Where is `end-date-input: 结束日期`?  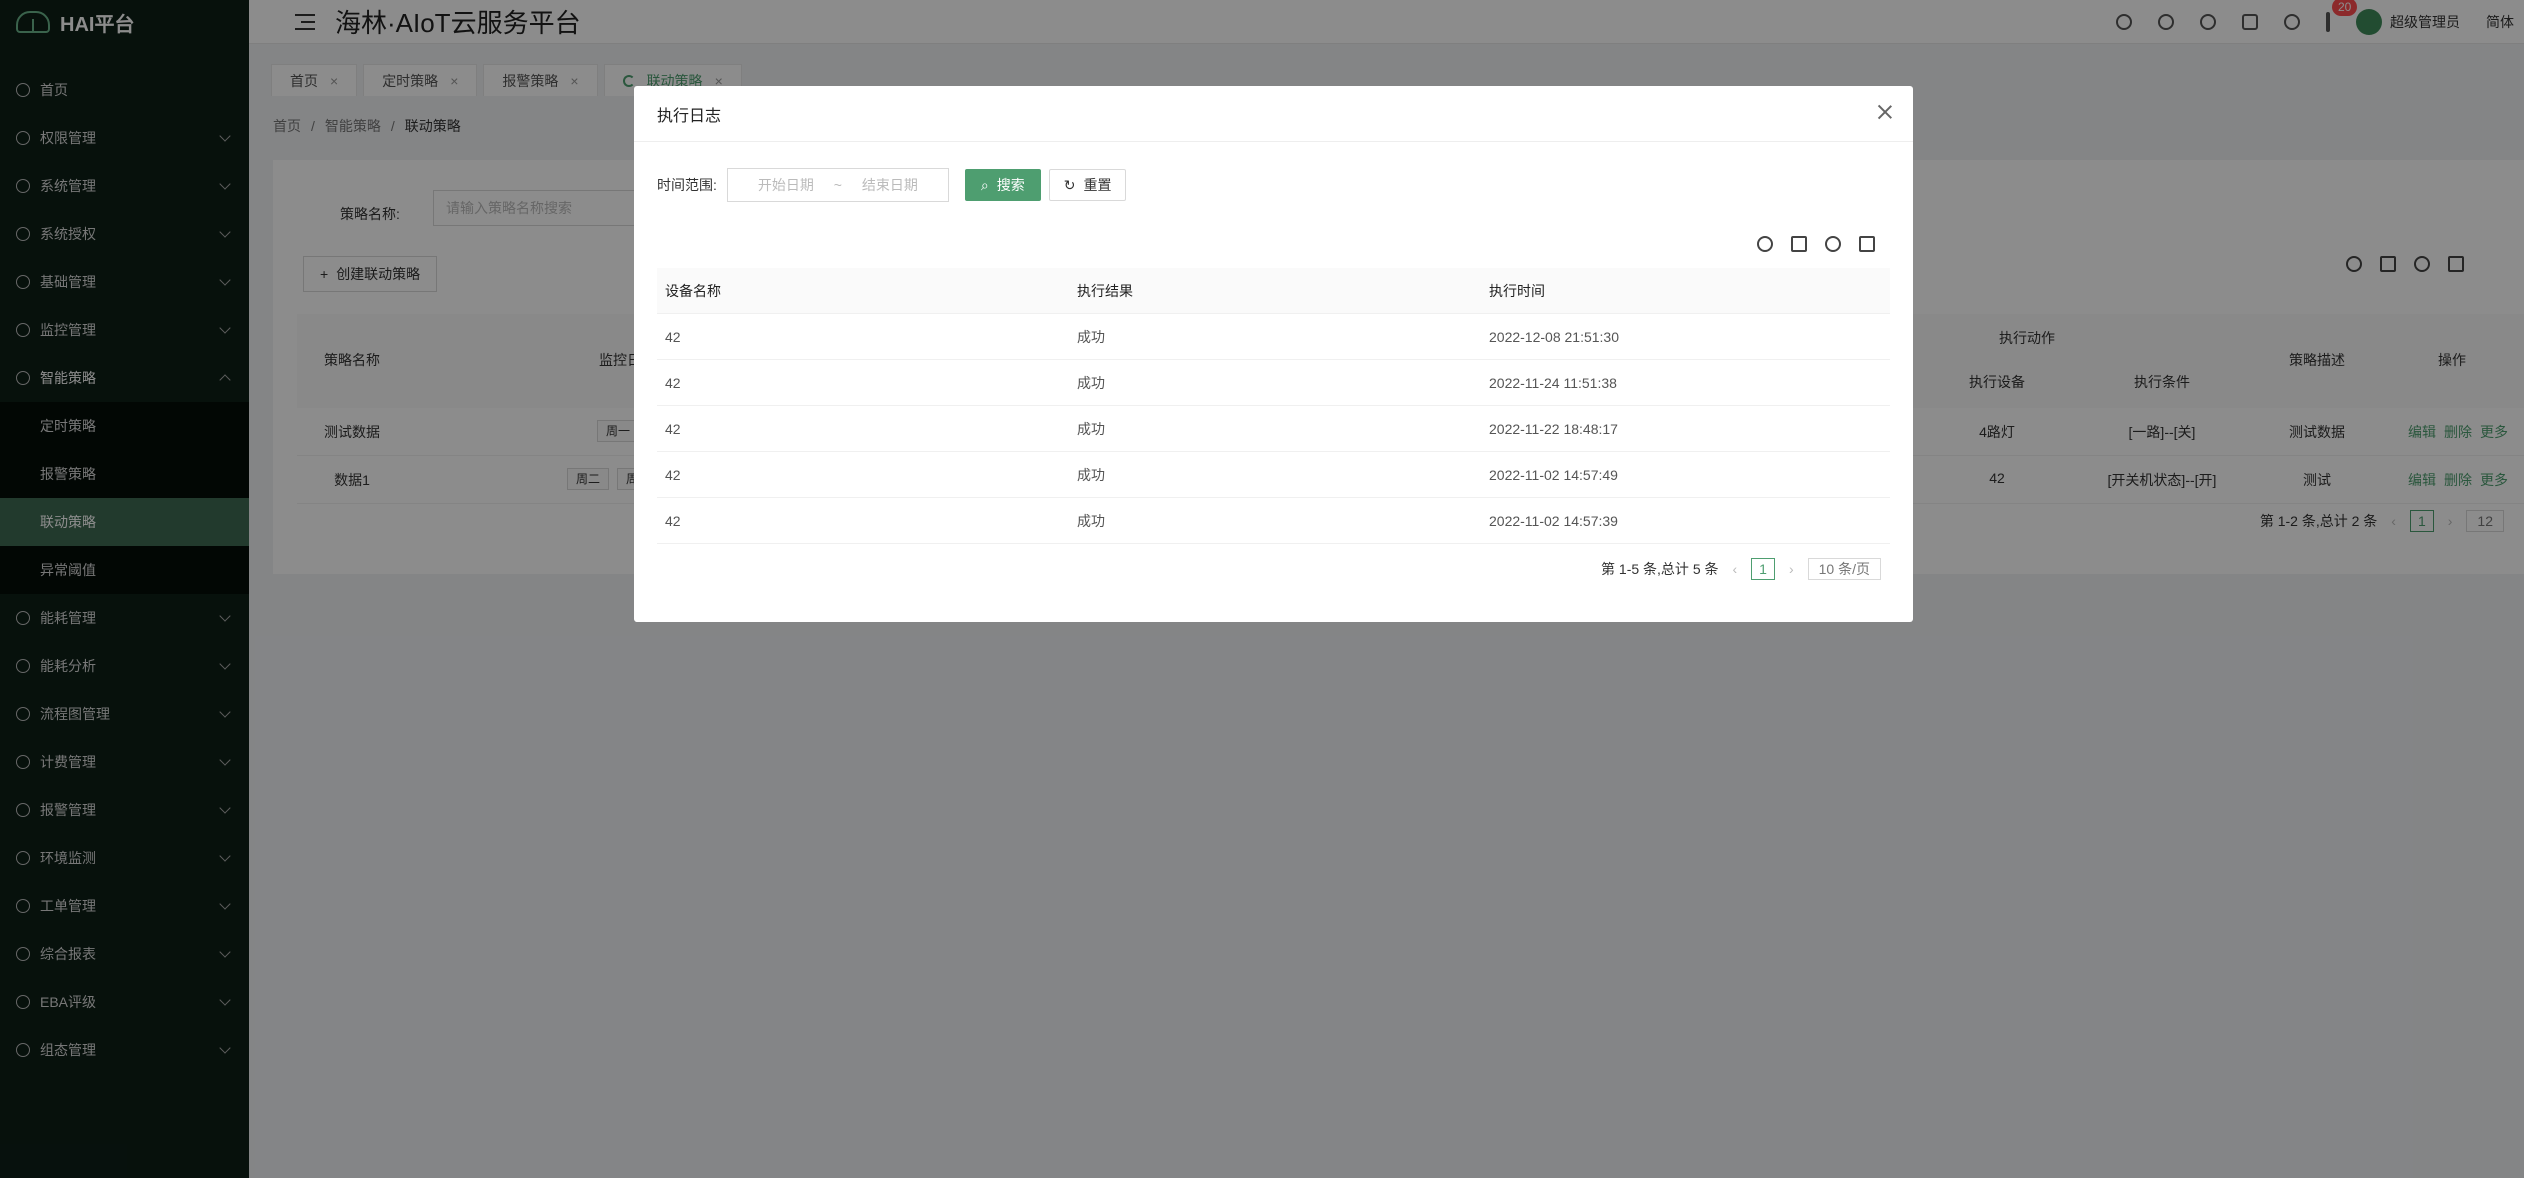 end-date-input: 结束日期 is located at coordinates (890, 185).